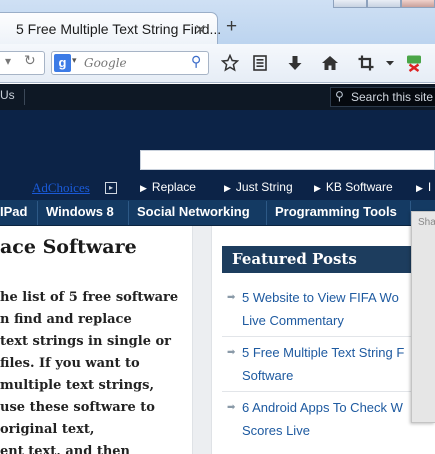  Describe the element at coordinates (322, 407) in the screenshot. I see `featured-post-link: 6 Android Apps To Check W` at that location.